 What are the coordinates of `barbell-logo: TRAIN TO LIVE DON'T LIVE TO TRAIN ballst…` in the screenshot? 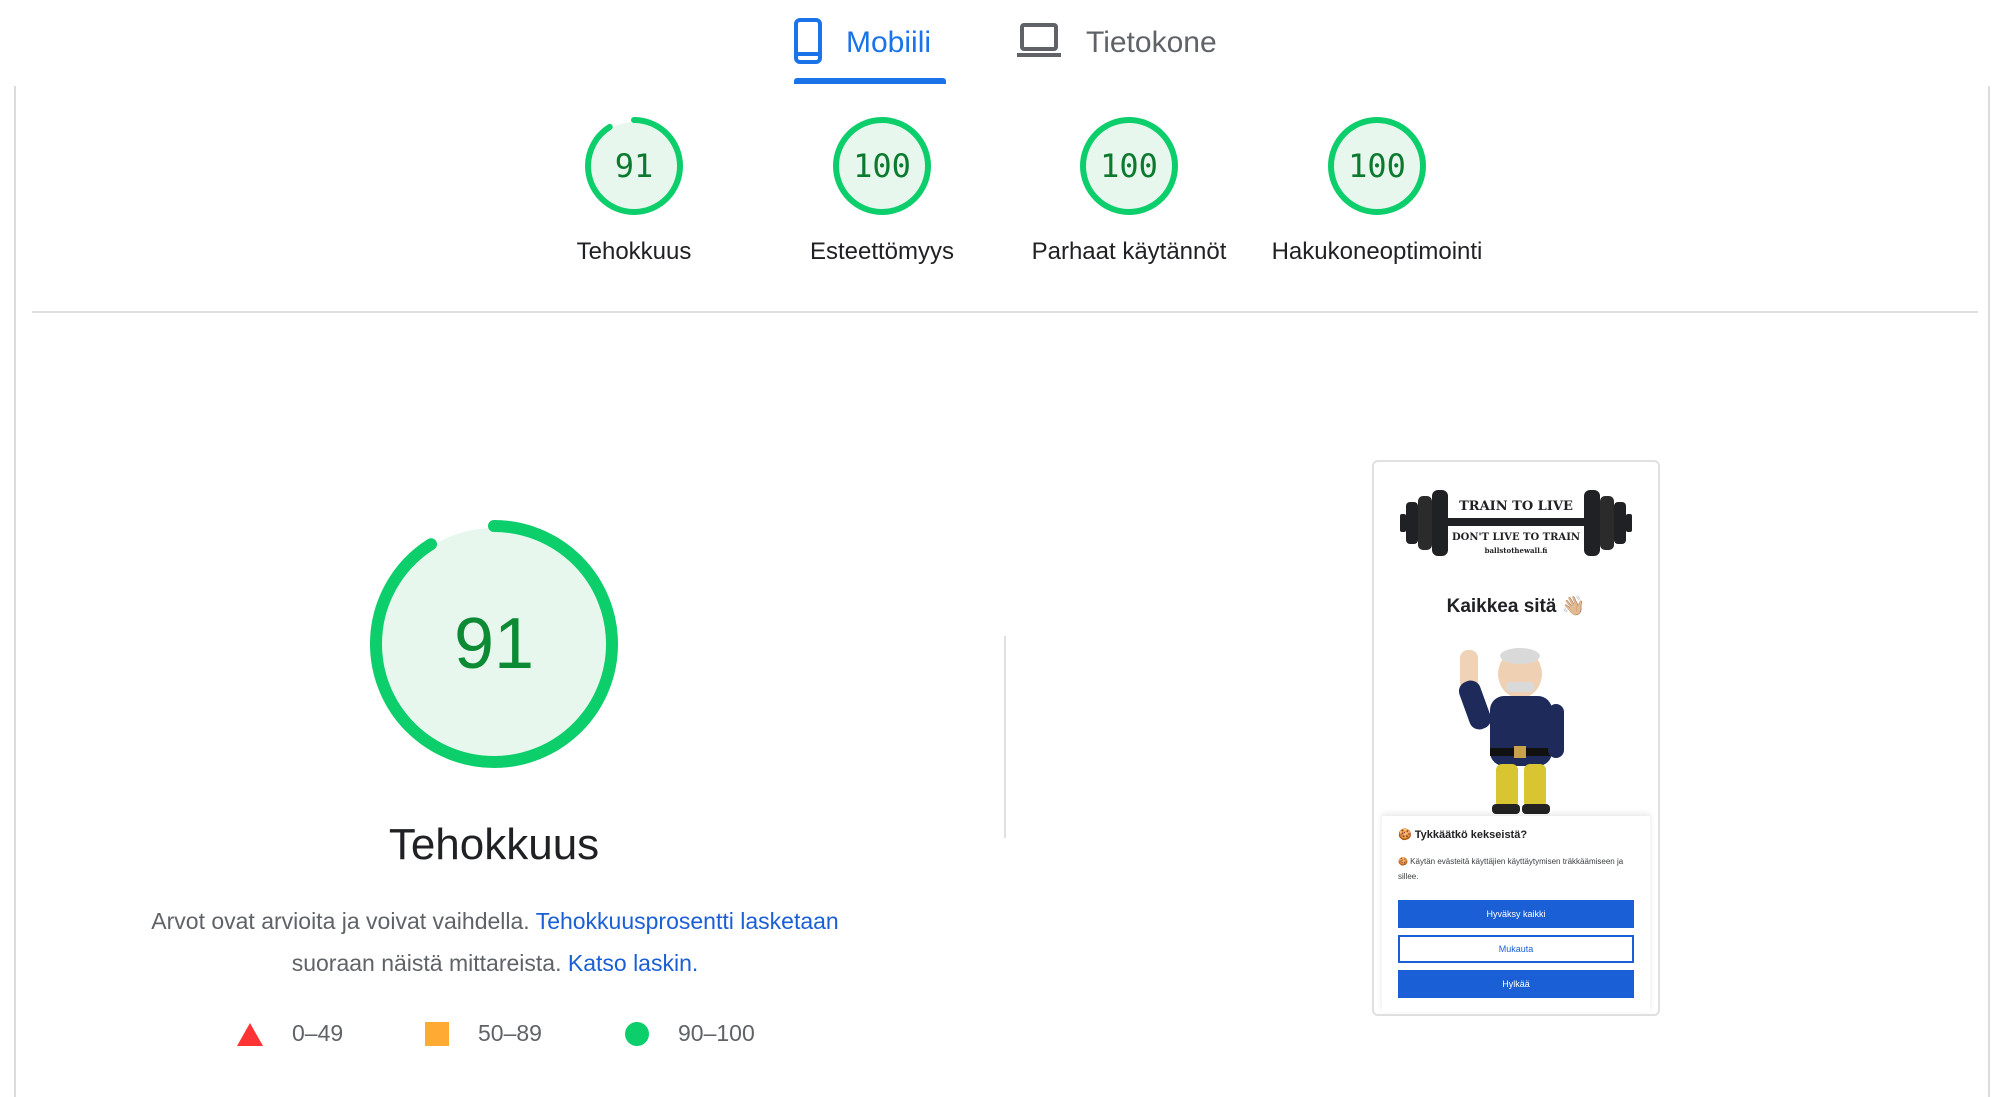 It's located at (1516, 523).